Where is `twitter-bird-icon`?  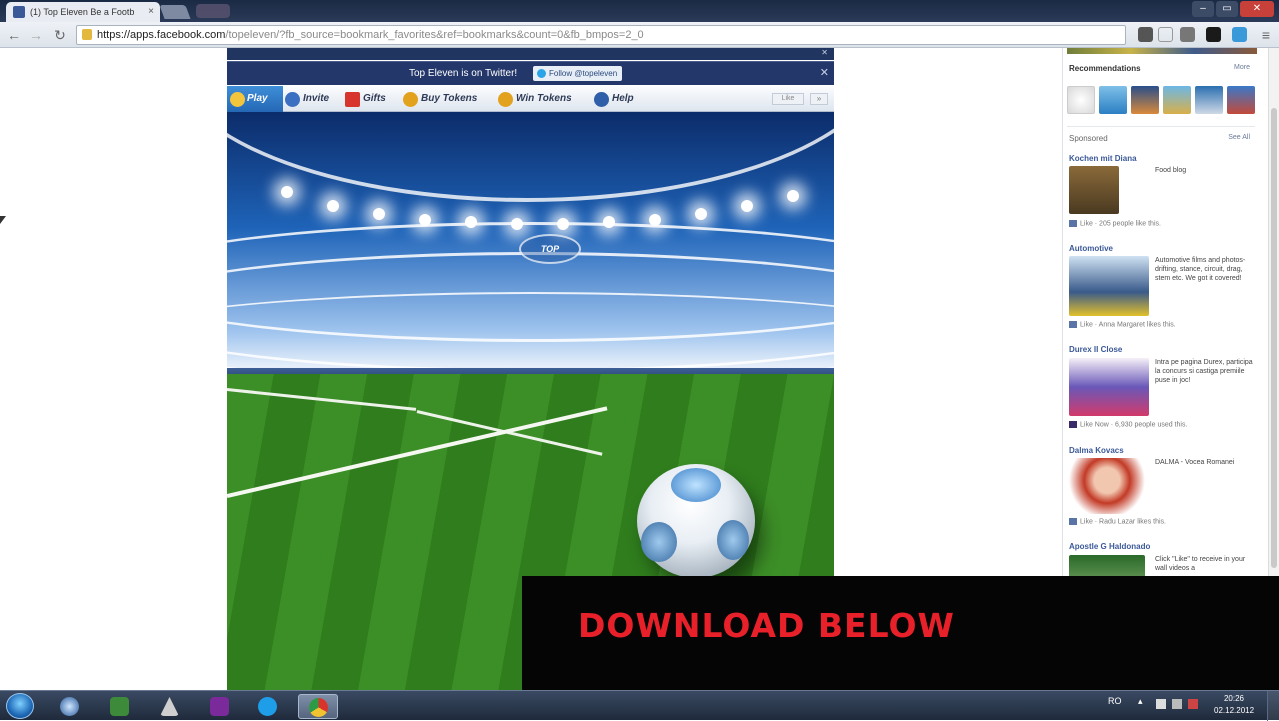 twitter-bird-icon is located at coordinates (541, 73).